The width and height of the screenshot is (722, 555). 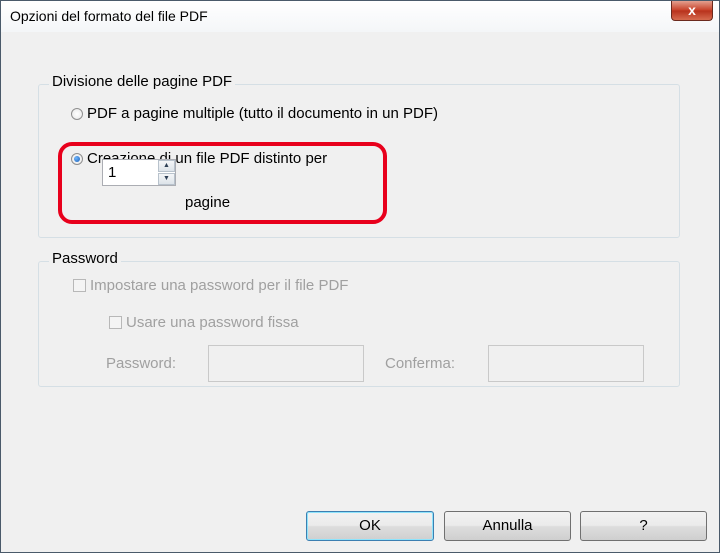 I want to click on confirm-field-label: Conferma:, so click(x=420, y=363).